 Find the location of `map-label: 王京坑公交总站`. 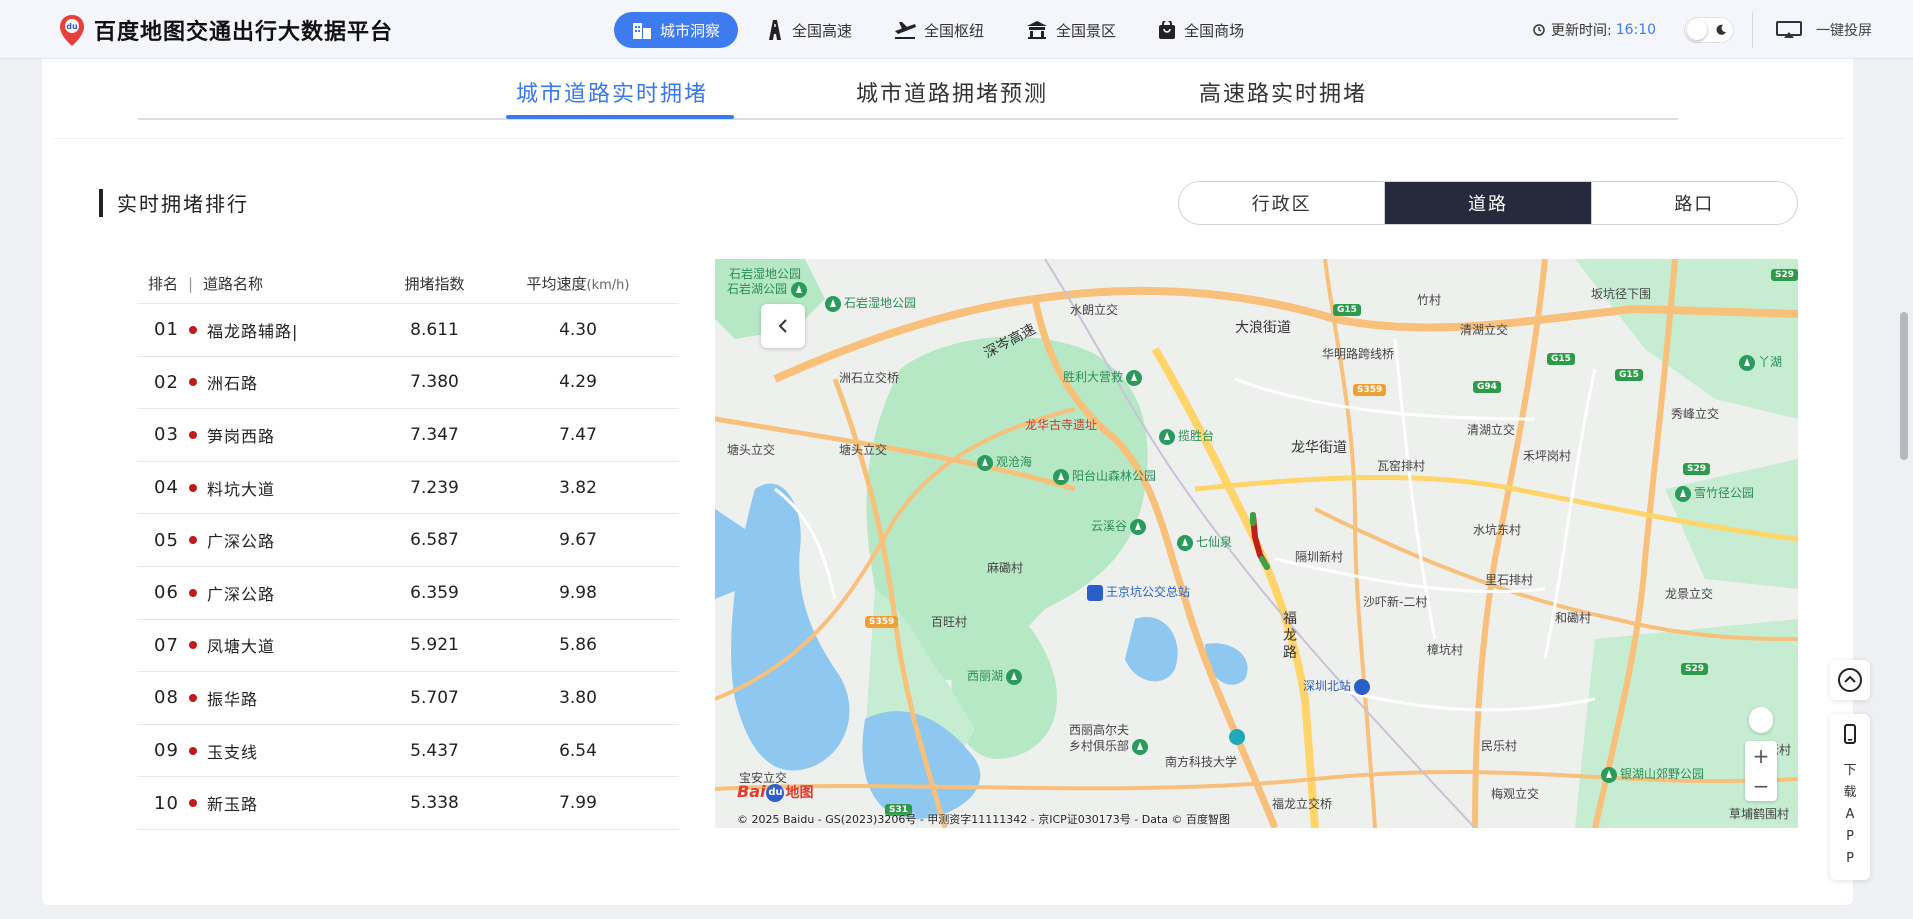

map-label: 王京坑公交总站 is located at coordinates (1138, 592).